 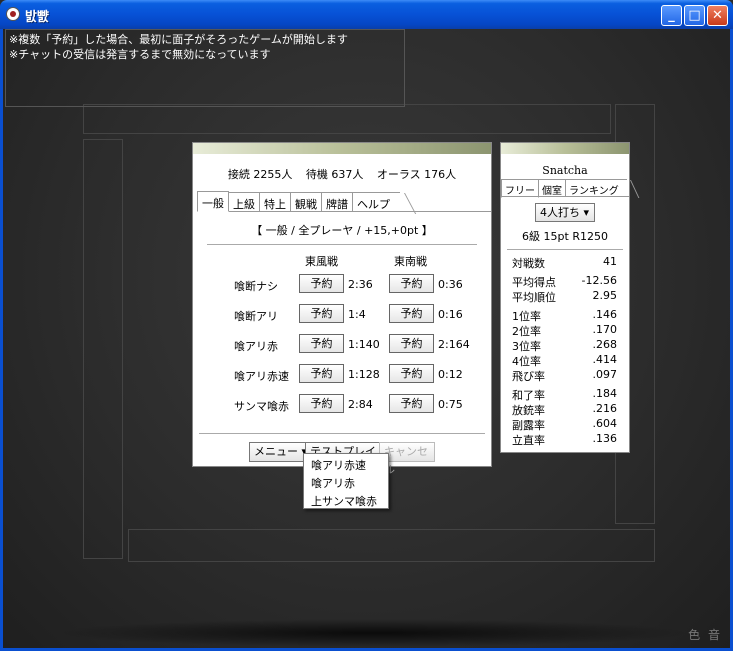 I want to click on tab-free: フリー, so click(x=520, y=188).